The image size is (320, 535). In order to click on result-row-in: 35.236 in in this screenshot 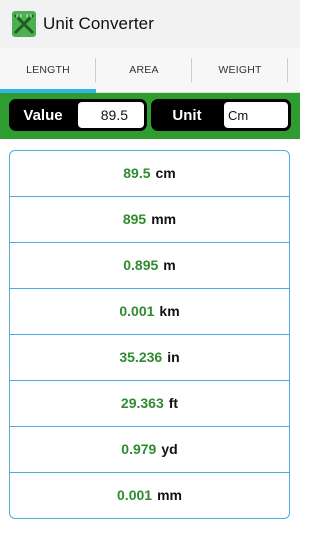, I will do `click(149, 356)`.